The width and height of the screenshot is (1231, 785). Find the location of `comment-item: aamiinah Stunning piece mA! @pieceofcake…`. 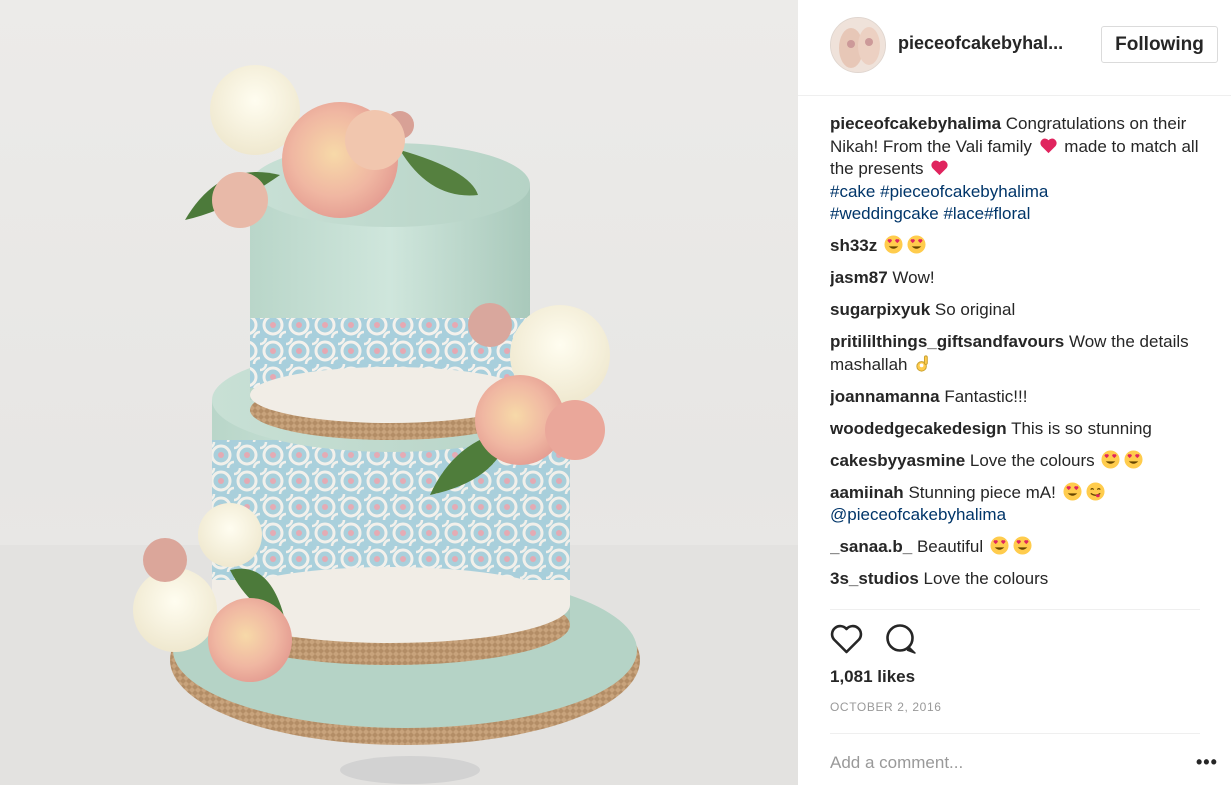

comment-item: aamiinah Stunning piece mA! @pieceofcake… is located at coordinates (1015, 504).